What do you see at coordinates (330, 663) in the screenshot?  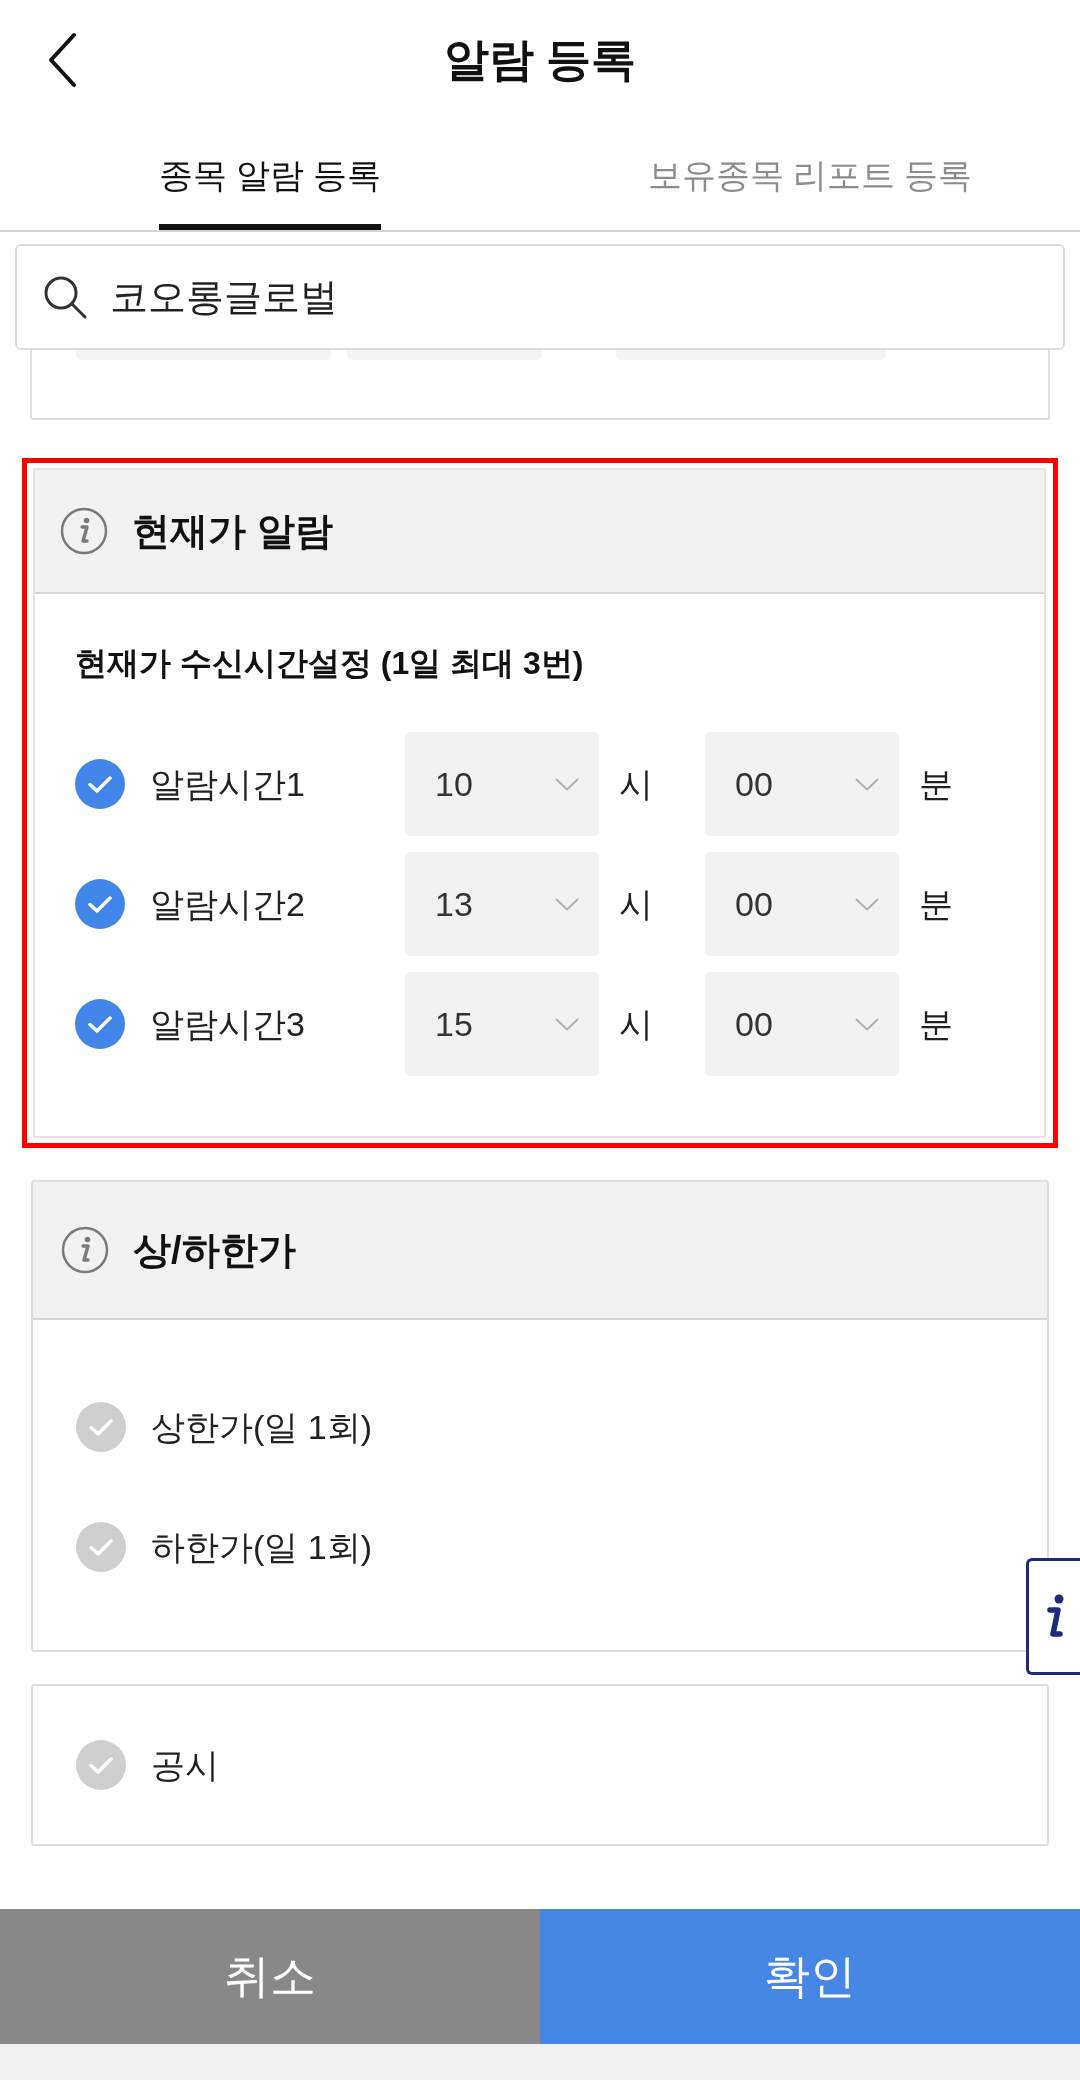 I see `section-subtitle: 현재가 수신시간설정 (1일 최대 3번)` at bounding box center [330, 663].